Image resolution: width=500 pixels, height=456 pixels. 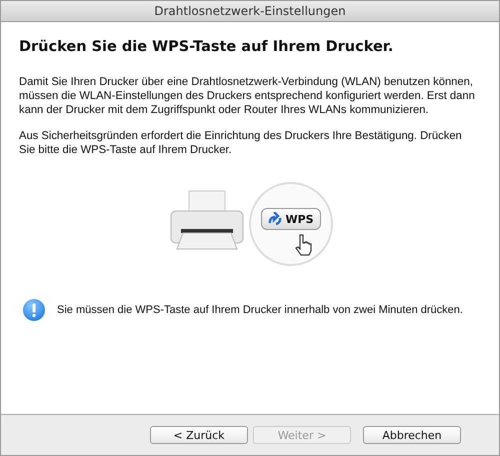 I want to click on dialog-button: Abbrechen, so click(x=412, y=435).